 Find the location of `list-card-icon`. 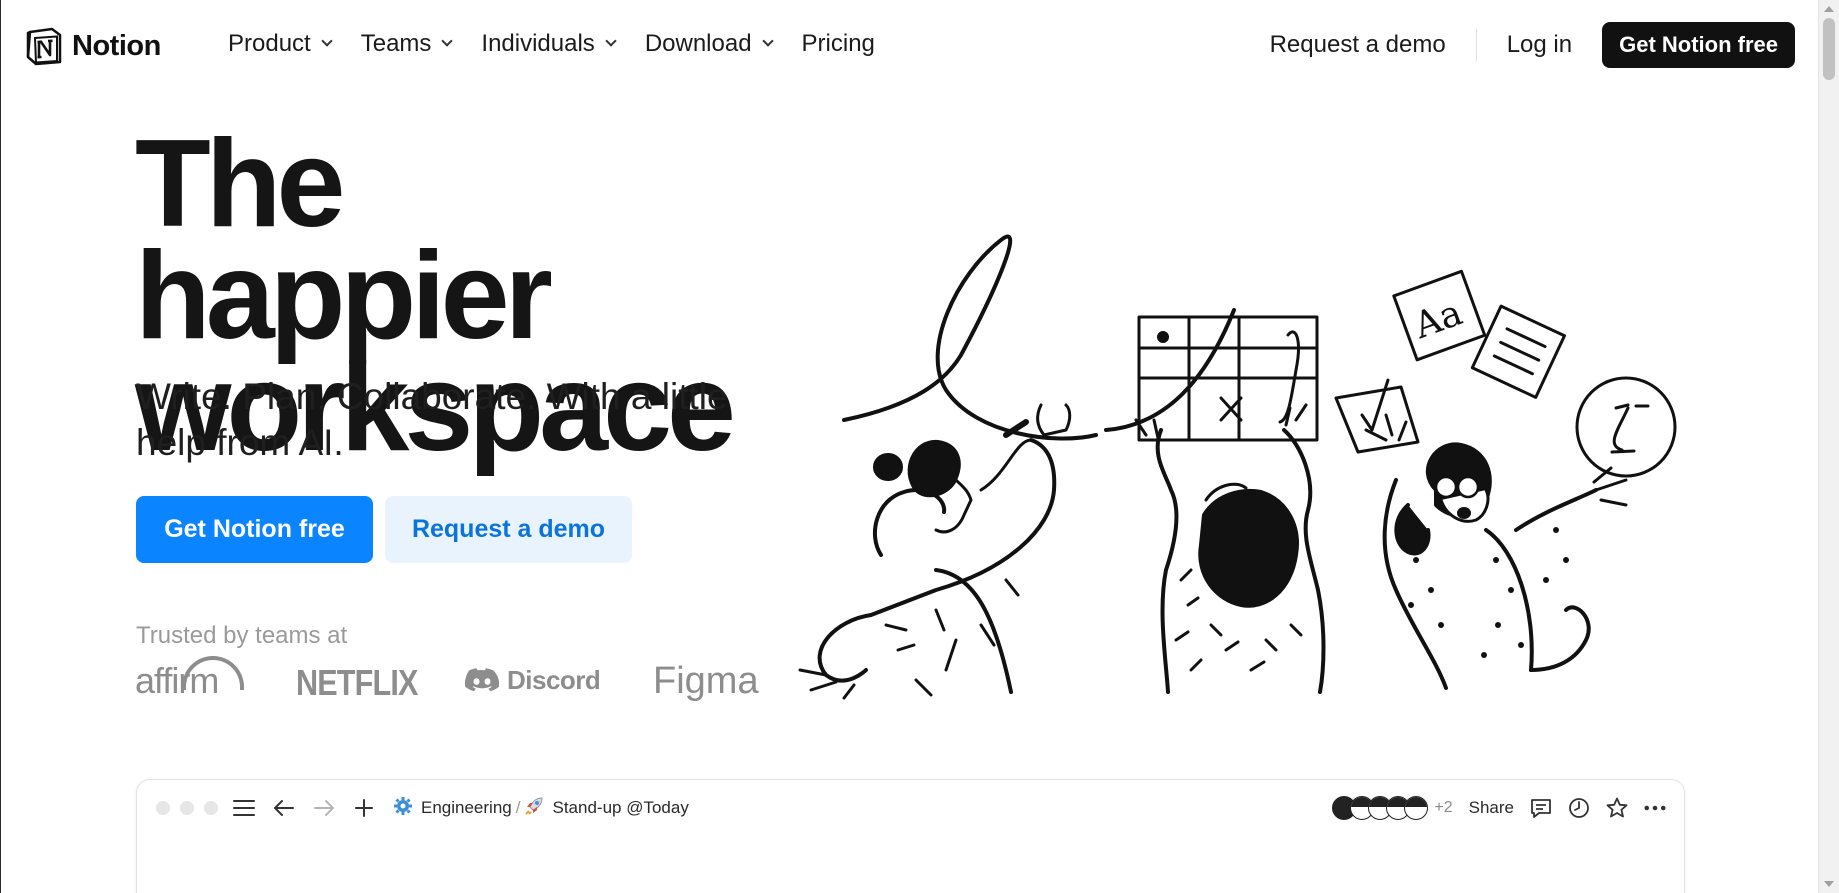

list-card-icon is located at coordinates (1518, 351).